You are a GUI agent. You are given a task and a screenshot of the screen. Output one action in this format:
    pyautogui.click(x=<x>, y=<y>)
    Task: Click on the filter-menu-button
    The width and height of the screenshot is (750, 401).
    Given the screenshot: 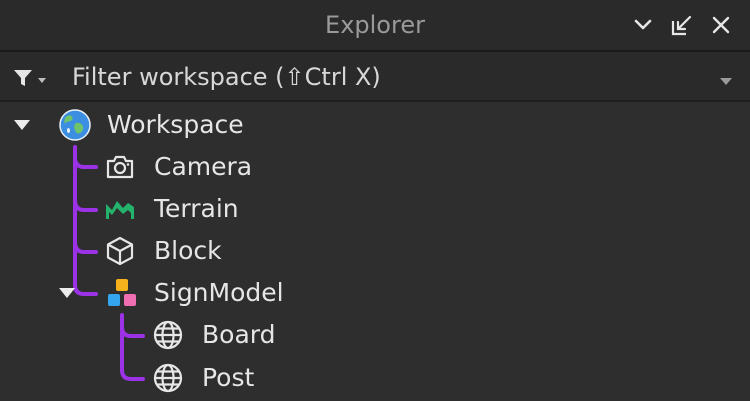 What is the action you would take?
    pyautogui.click(x=30, y=78)
    